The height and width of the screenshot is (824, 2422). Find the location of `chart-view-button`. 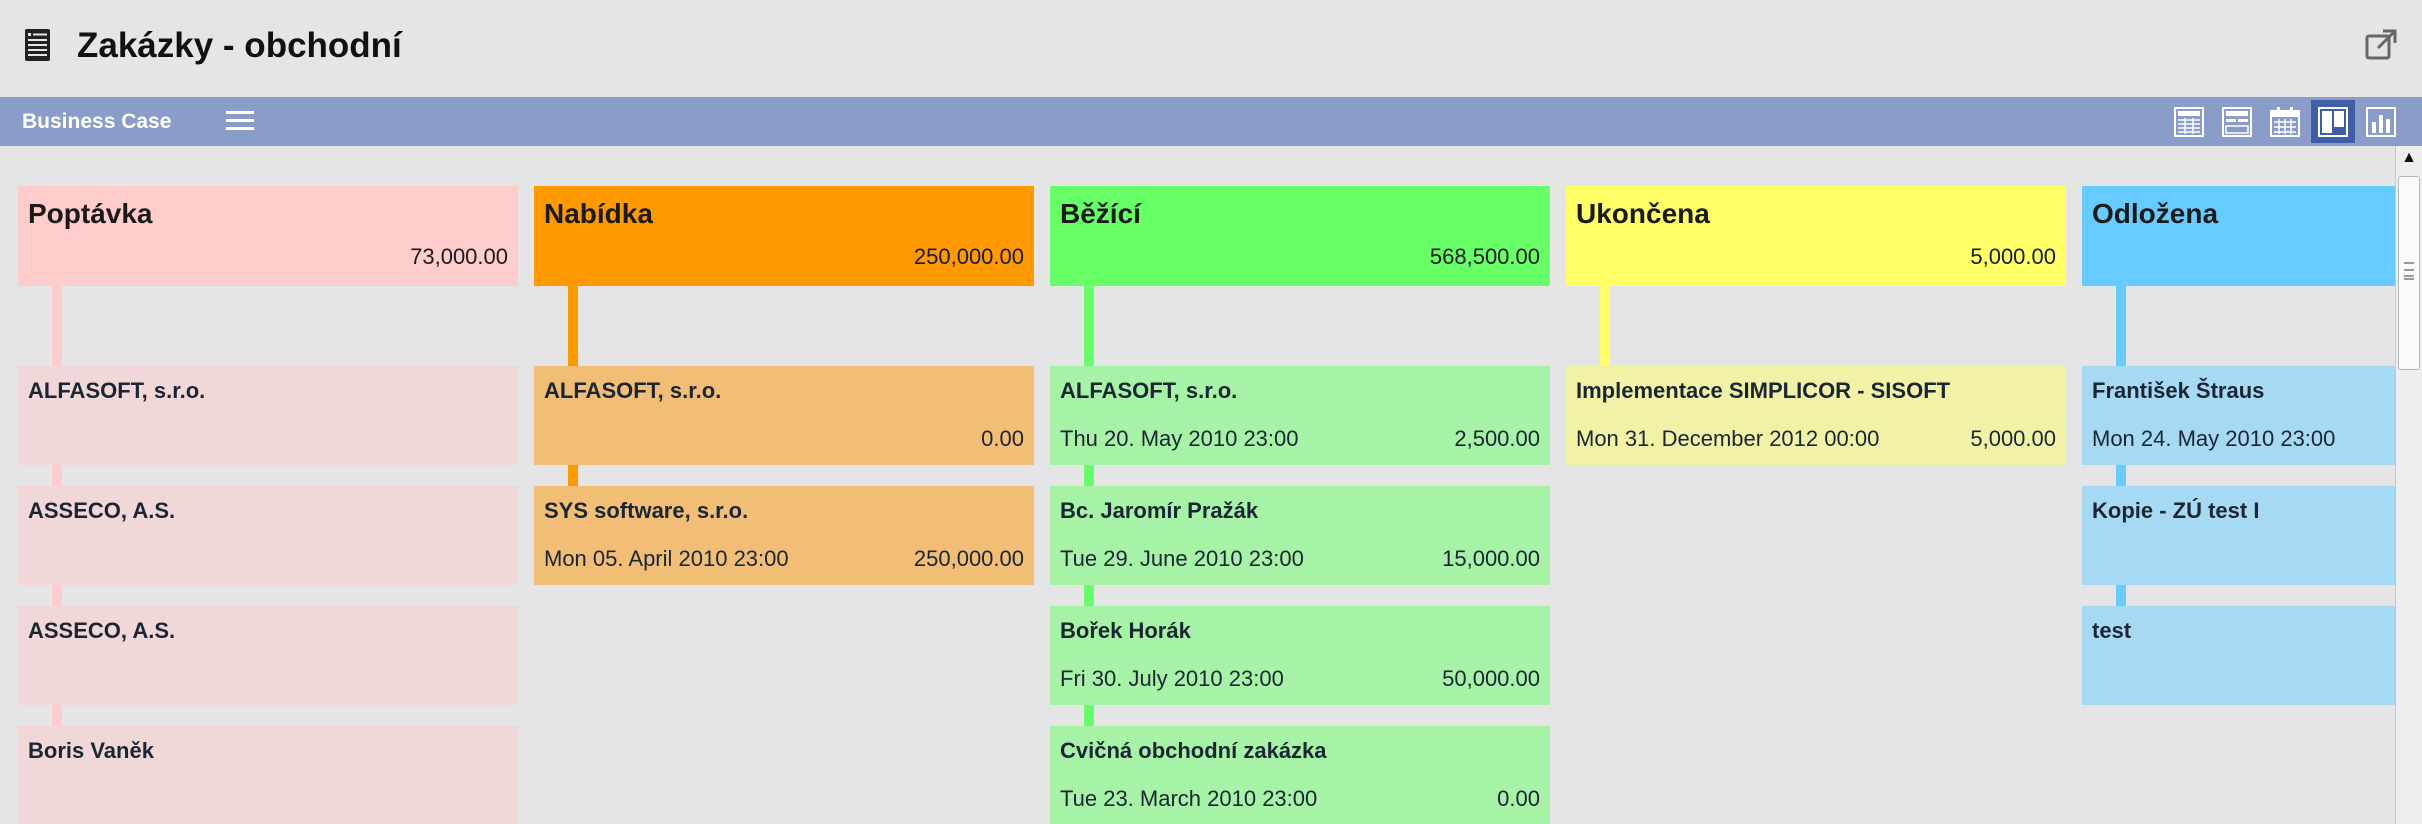

chart-view-button is located at coordinates (2381, 121).